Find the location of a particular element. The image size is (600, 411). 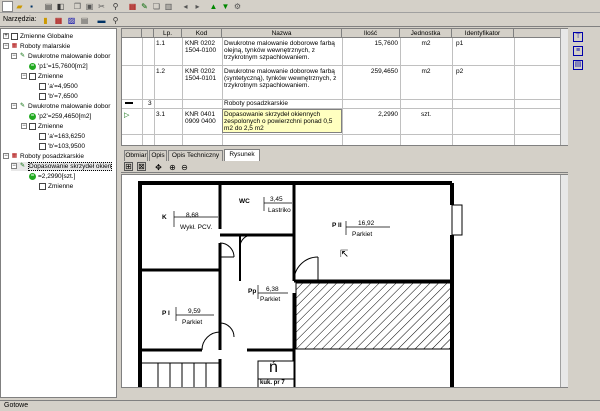

room-p2-area: 16,92 is located at coordinates (366, 223).